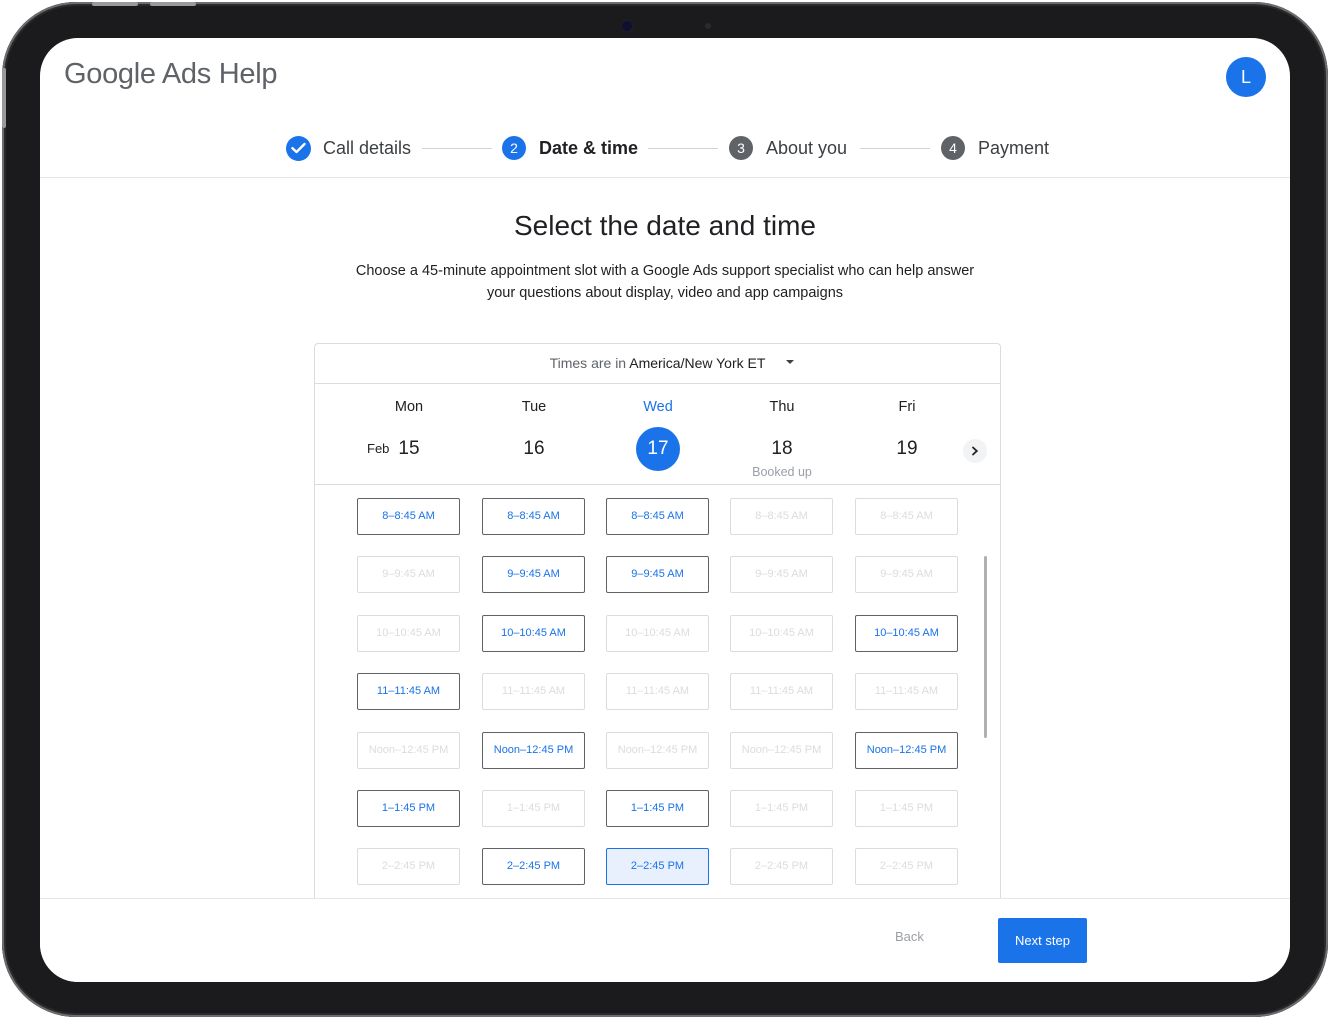  Describe the element at coordinates (781, 691) in the screenshot. I see `time-slot-thu: 11–11:45 AM` at that location.